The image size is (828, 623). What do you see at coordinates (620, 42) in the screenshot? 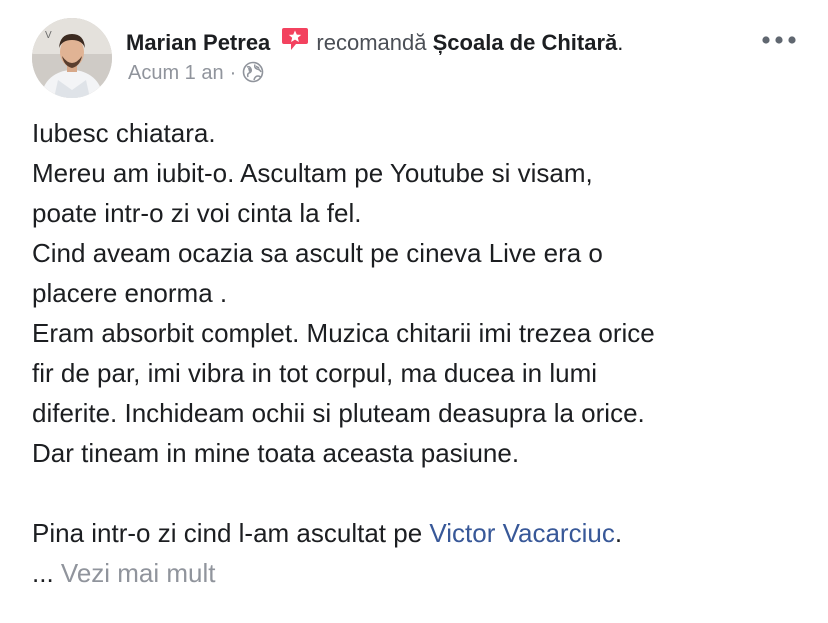
I see `header-period: .` at bounding box center [620, 42].